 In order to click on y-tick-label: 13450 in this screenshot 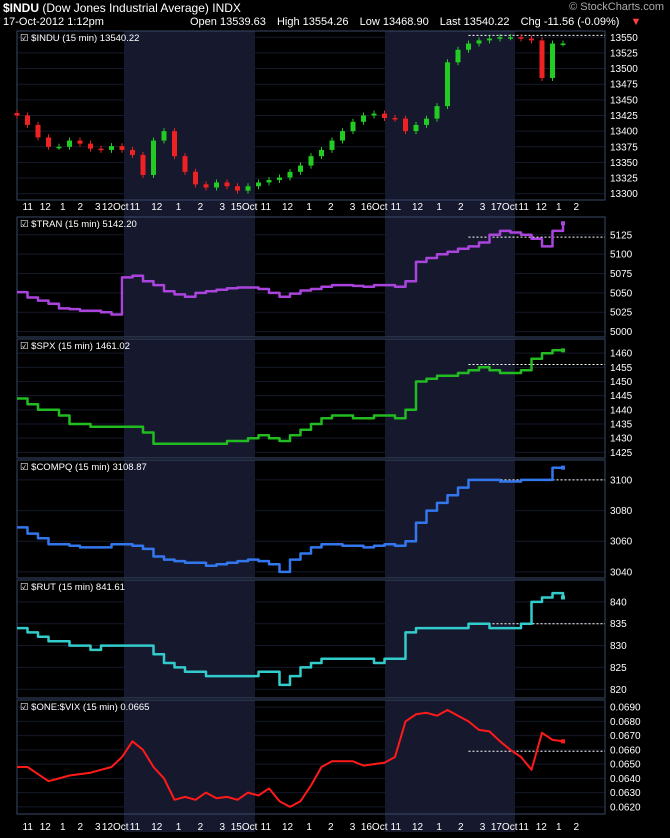, I will do `click(624, 100)`.